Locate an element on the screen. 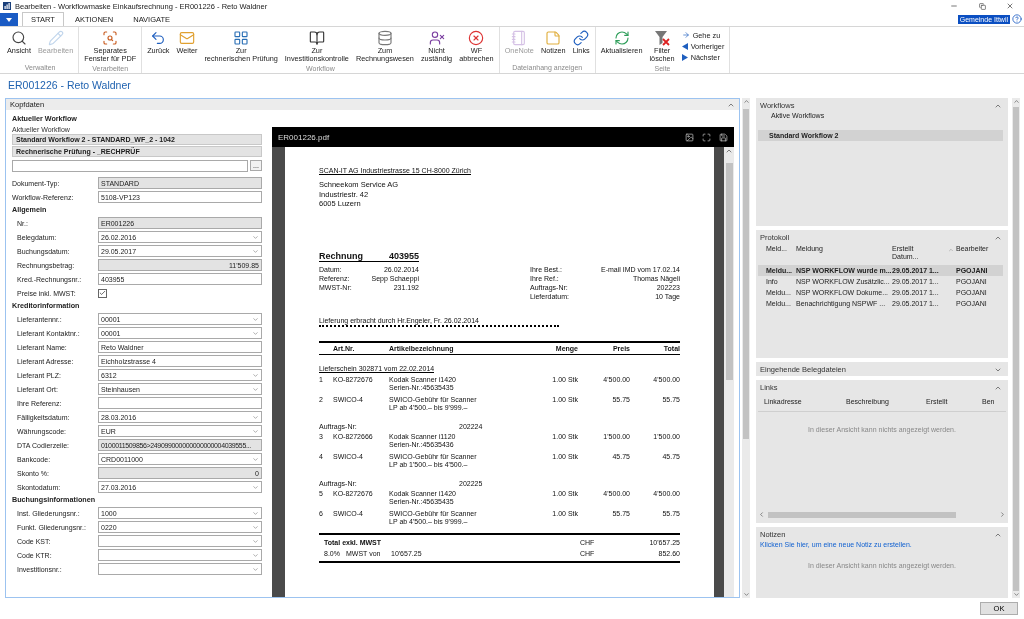 This screenshot has height=619, width=1024. image-icon is located at coordinates (689, 137).